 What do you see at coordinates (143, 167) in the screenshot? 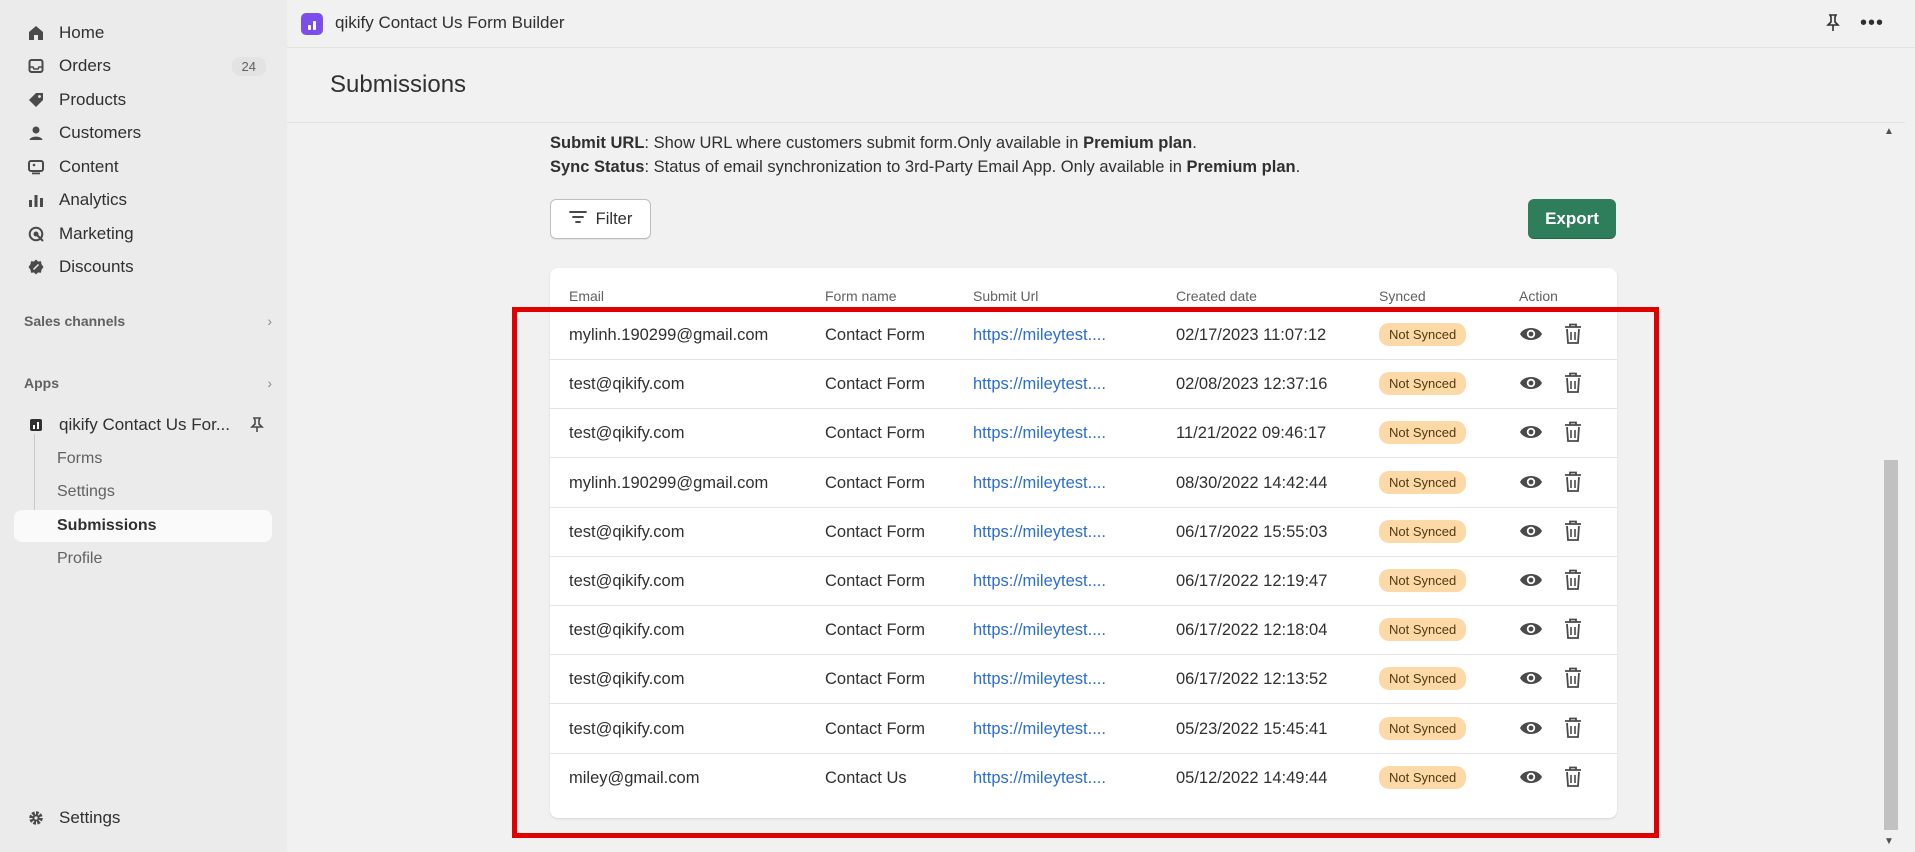
I see `nav-content: Content` at bounding box center [143, 167].